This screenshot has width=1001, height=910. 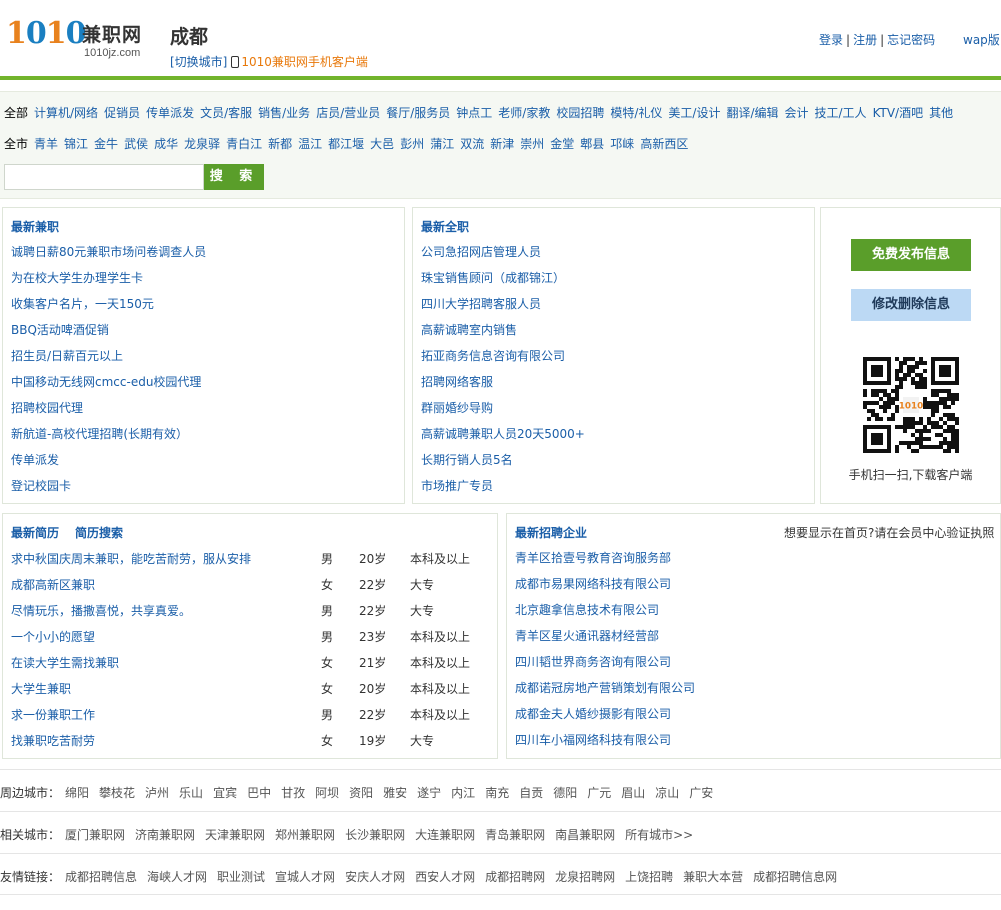 I want to click on district-link: 武侯, so click(x=136, y=144).